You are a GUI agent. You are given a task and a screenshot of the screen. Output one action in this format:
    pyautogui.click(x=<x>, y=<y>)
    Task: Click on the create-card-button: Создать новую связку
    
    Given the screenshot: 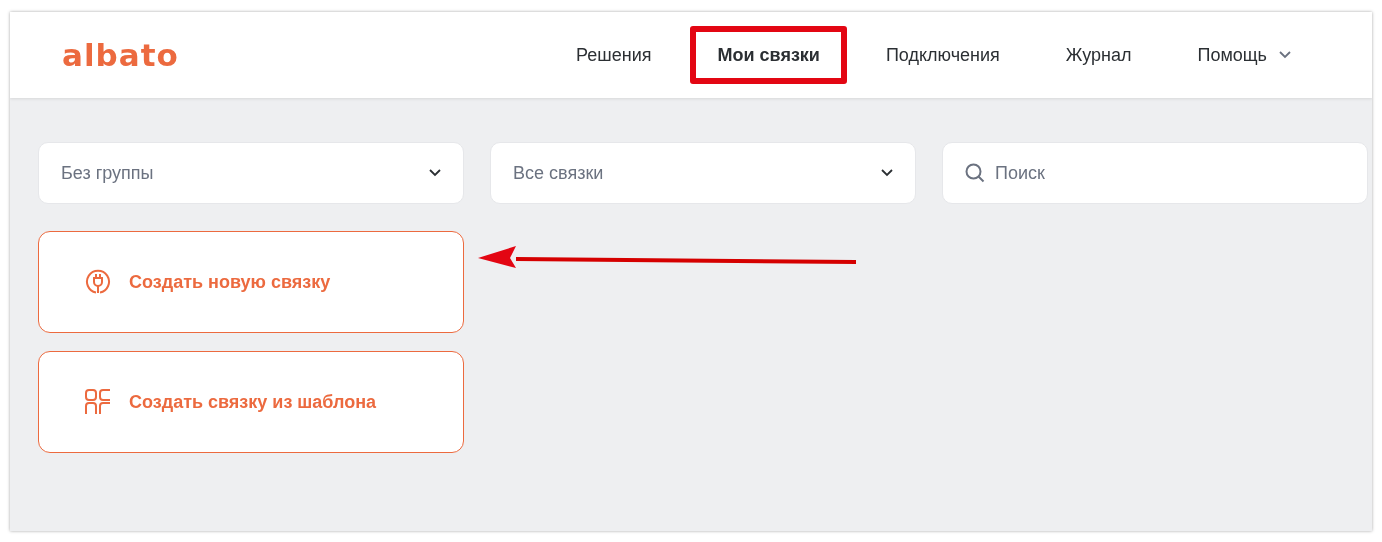 What is the action you would take?
    pyautogui.click(x=251, y=282)
    